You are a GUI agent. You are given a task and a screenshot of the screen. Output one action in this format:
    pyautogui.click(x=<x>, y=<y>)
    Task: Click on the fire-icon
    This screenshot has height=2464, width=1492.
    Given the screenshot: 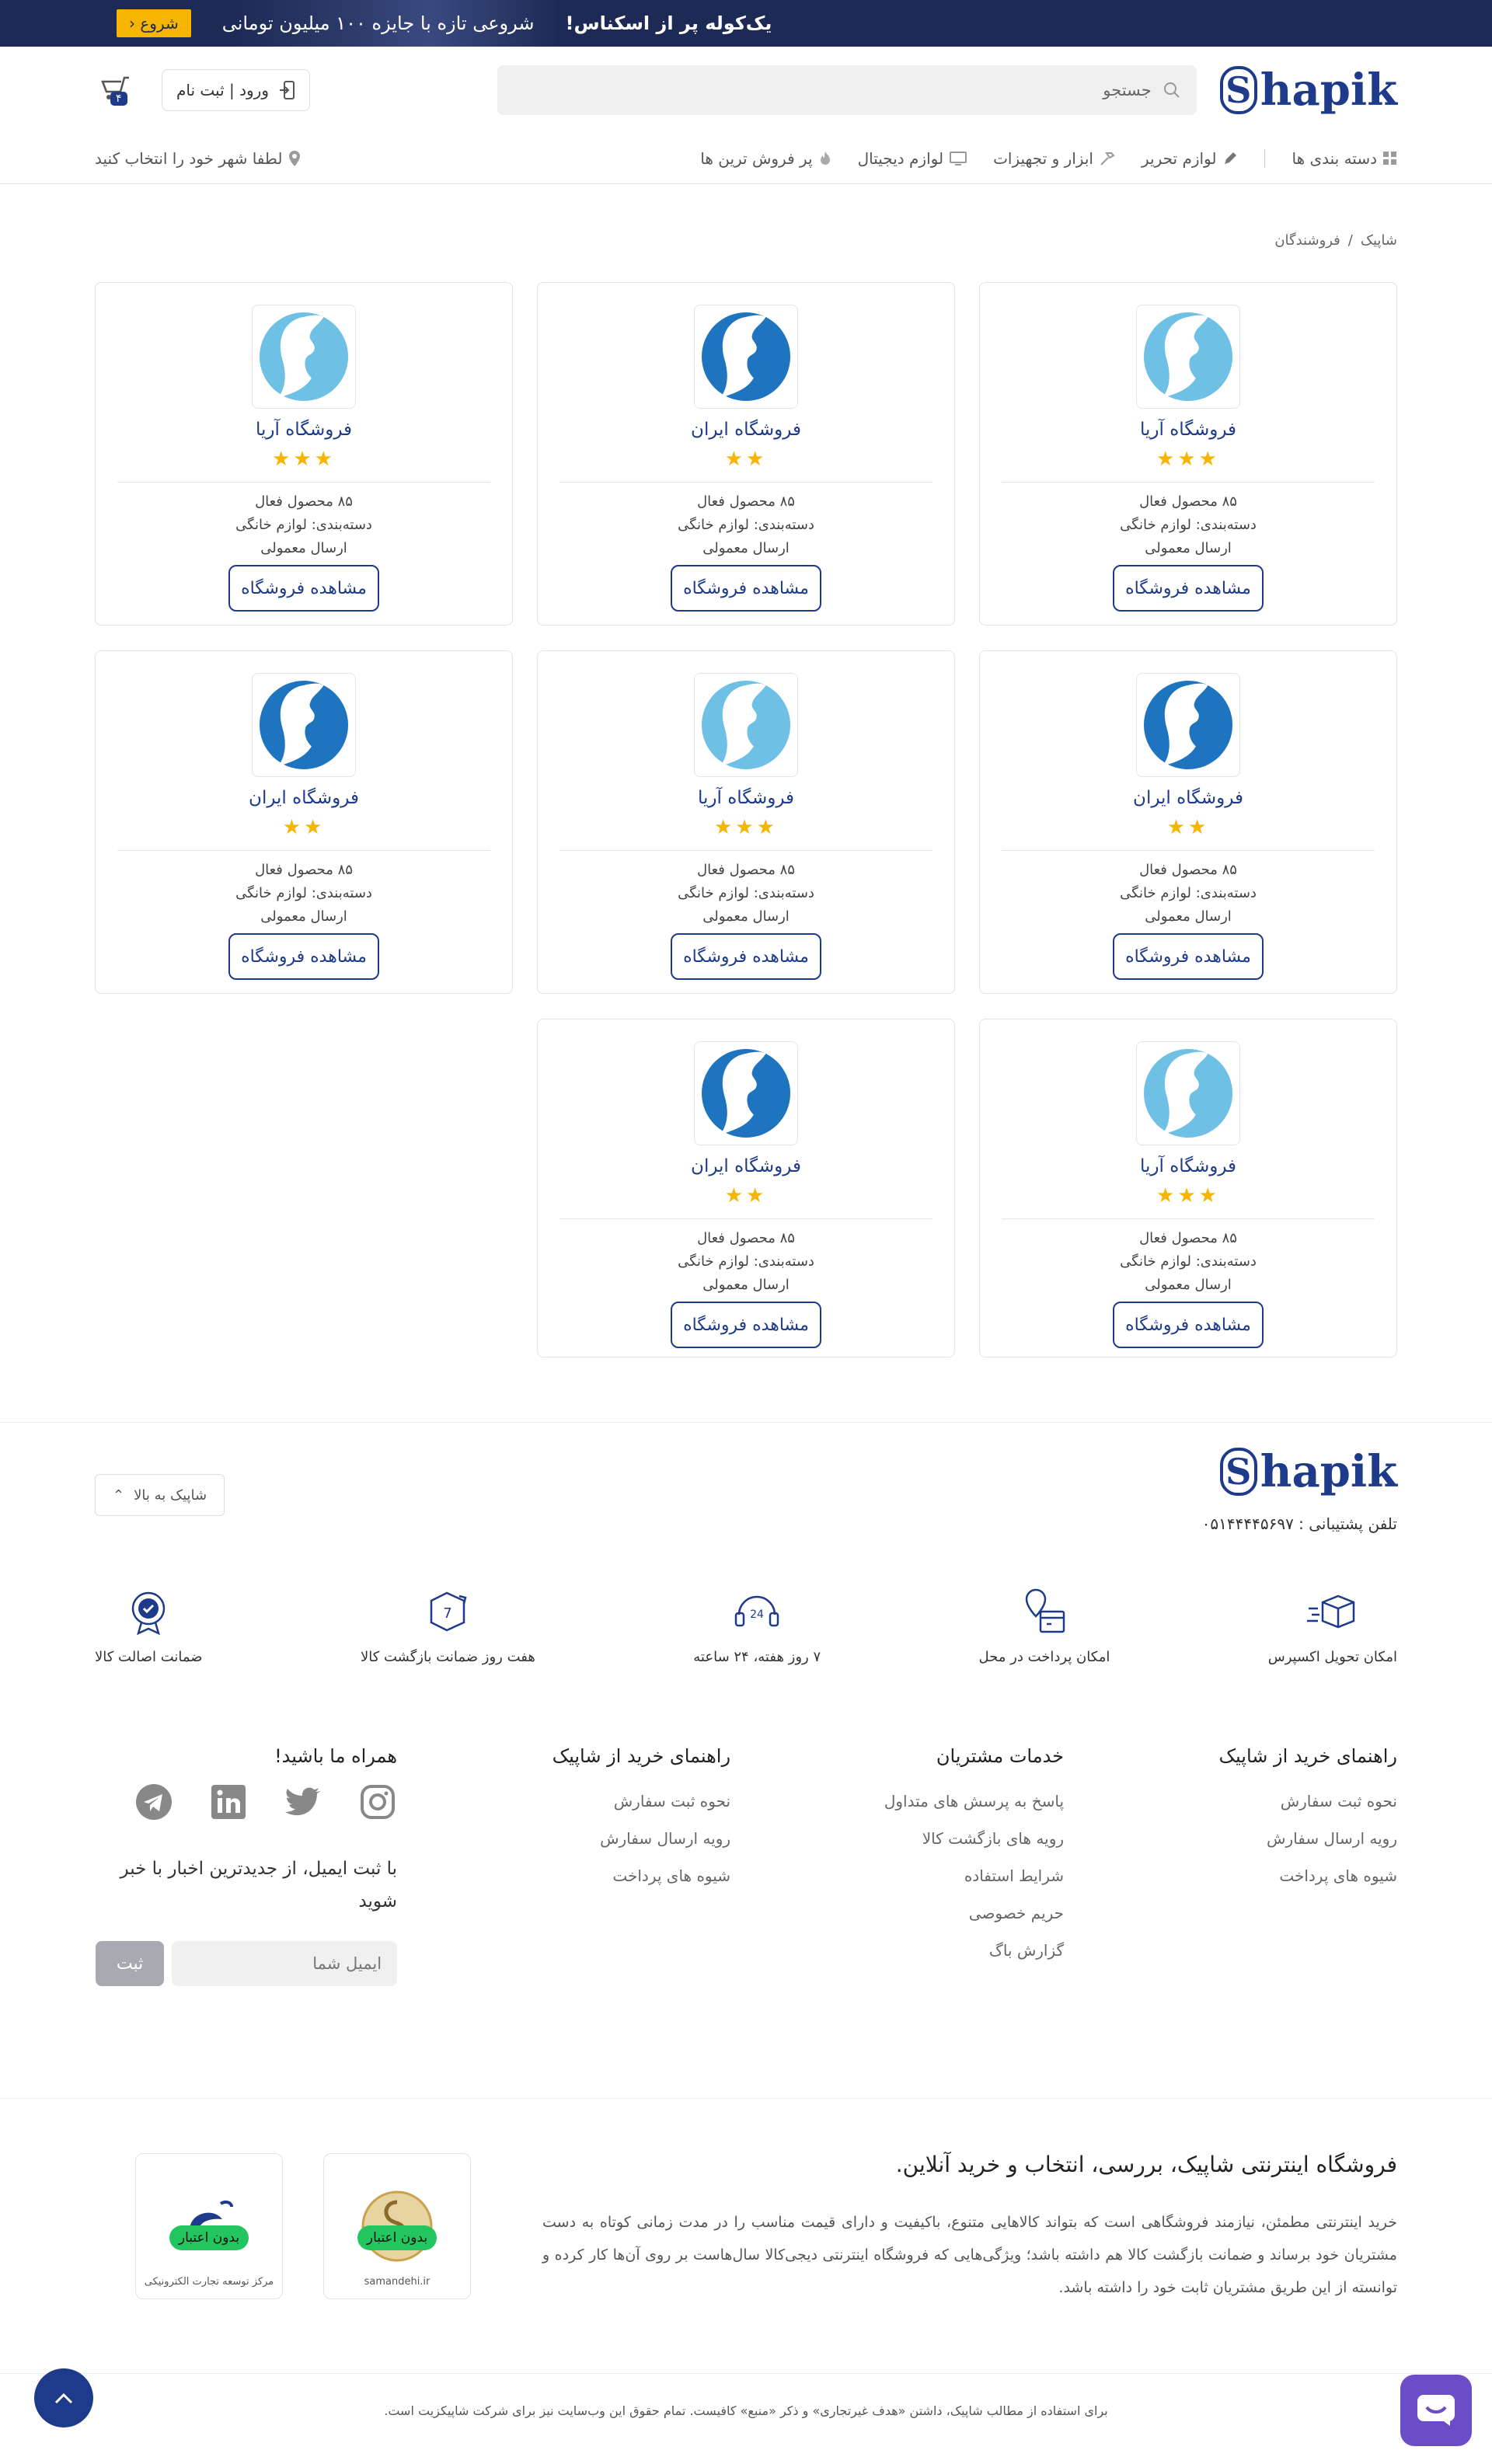 What is the action you would take?
    pyautogui.click(x=825, y=158)
    